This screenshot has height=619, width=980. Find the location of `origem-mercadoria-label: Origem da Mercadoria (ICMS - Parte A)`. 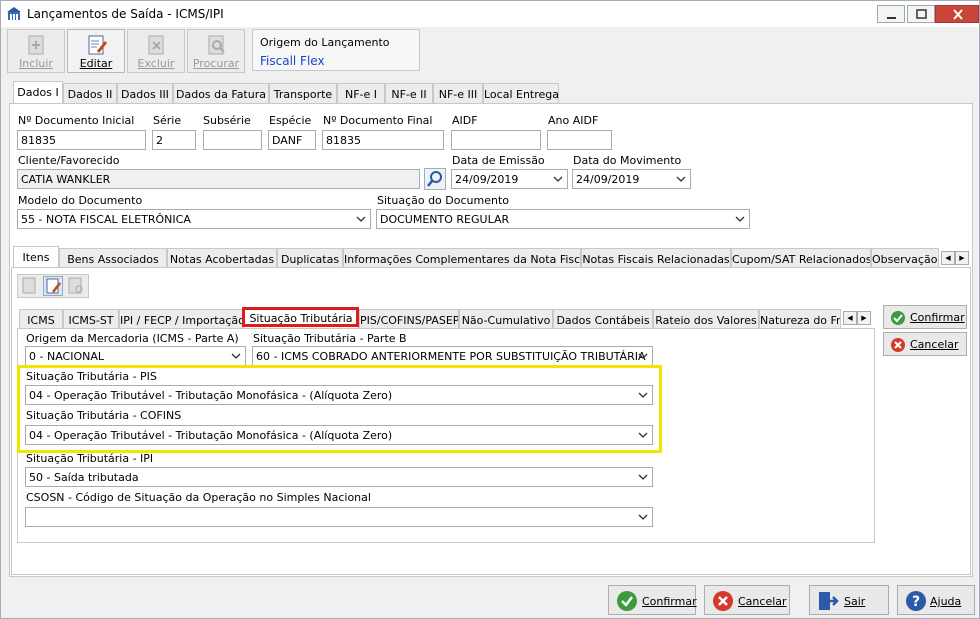

origem-mercadoria-label: Origem da Mercadoria (ICMS - Parte A) is located at coordinates (132, 338).